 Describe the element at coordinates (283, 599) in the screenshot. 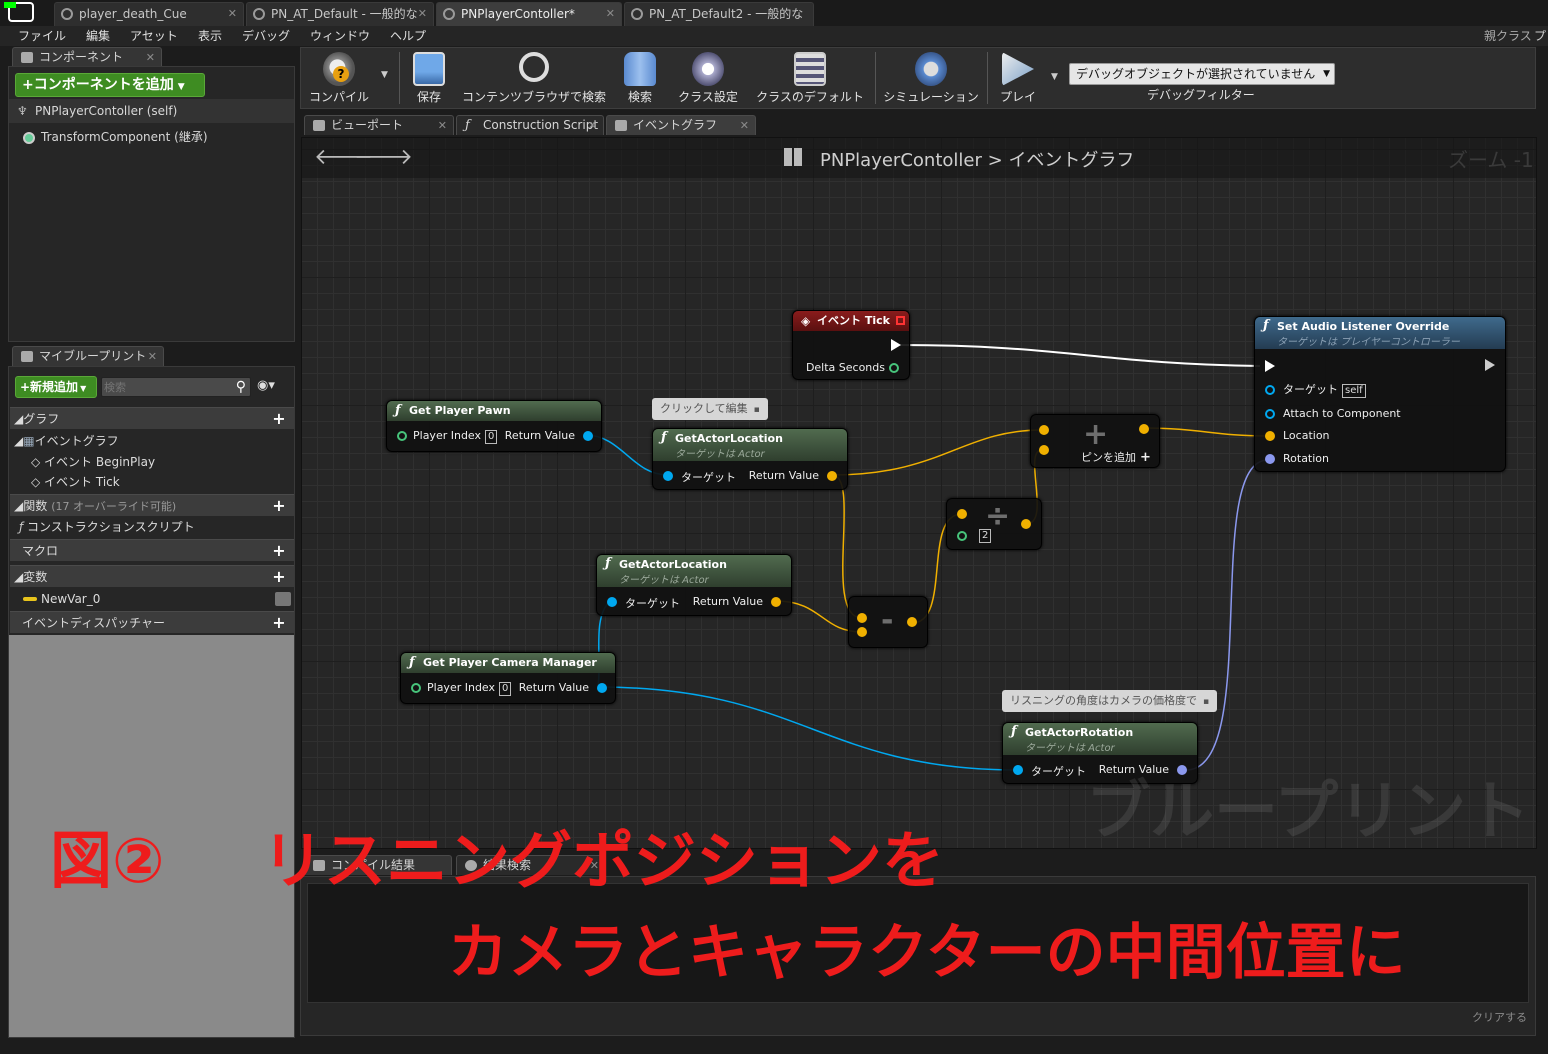

I see `visibility-toggle-icon` at that location.